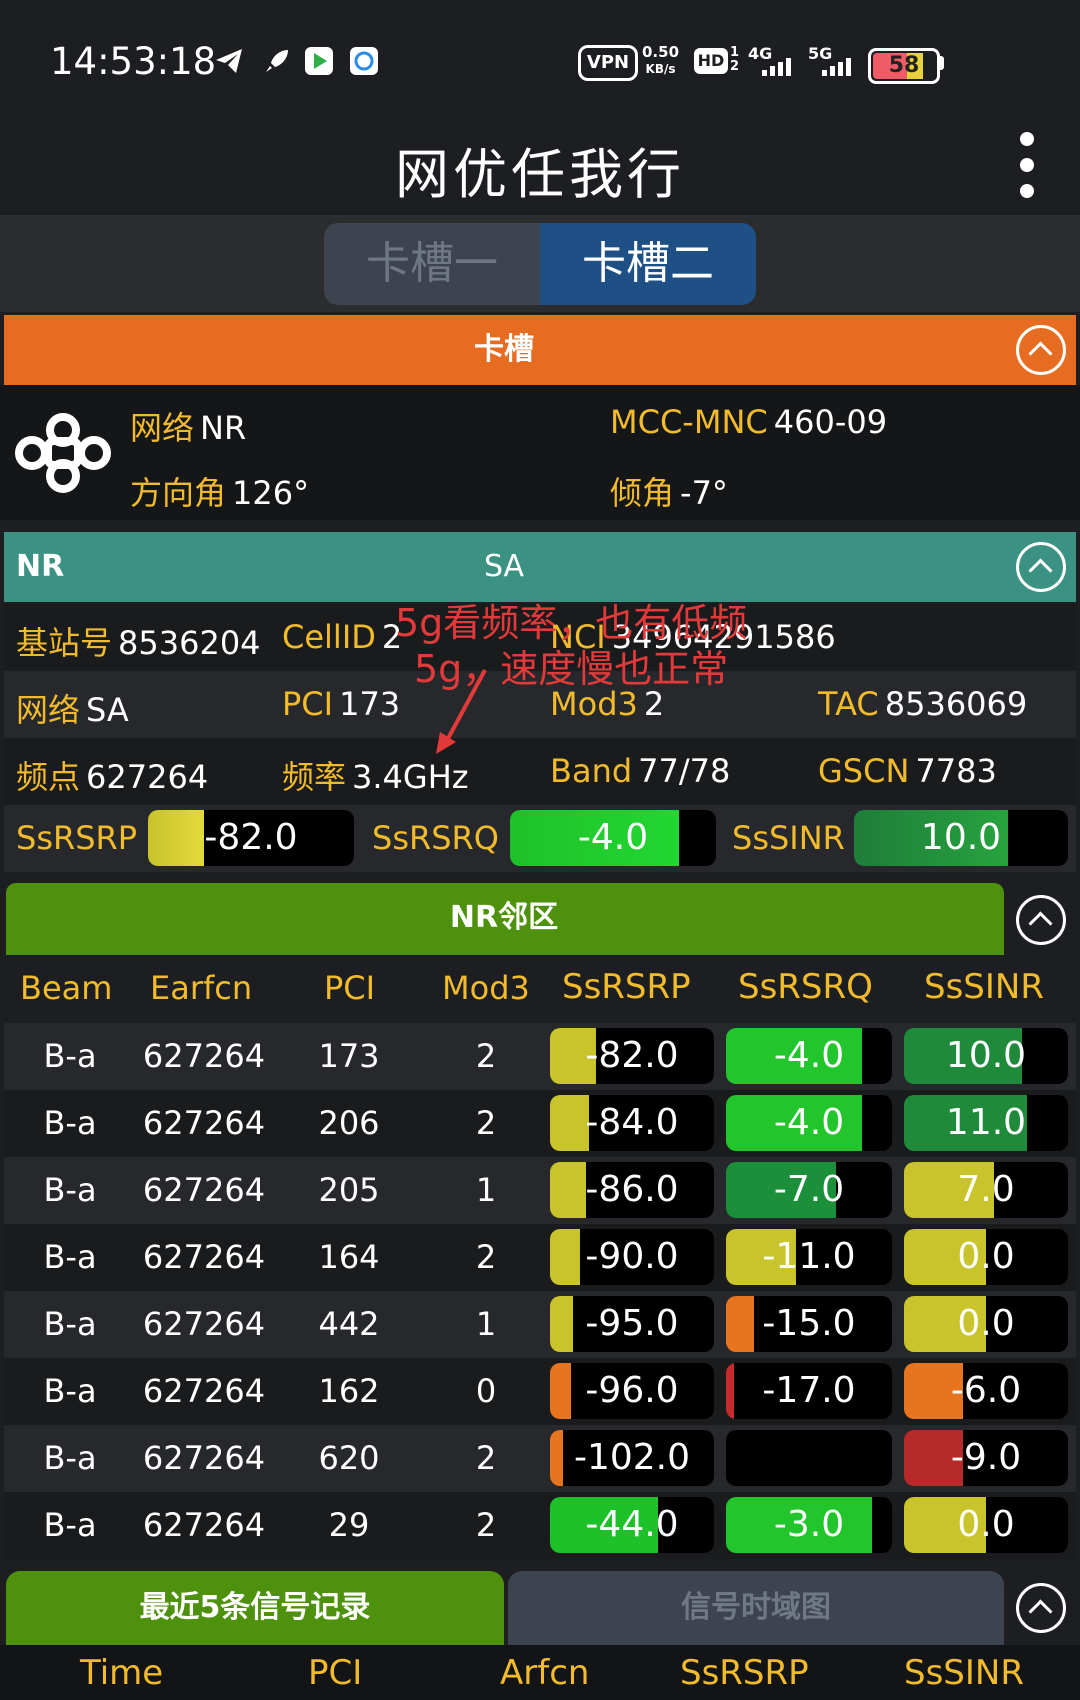 The image size is (1080, 1700). I want to click on gscn-field: GSCN 7783, so click(907, 771).